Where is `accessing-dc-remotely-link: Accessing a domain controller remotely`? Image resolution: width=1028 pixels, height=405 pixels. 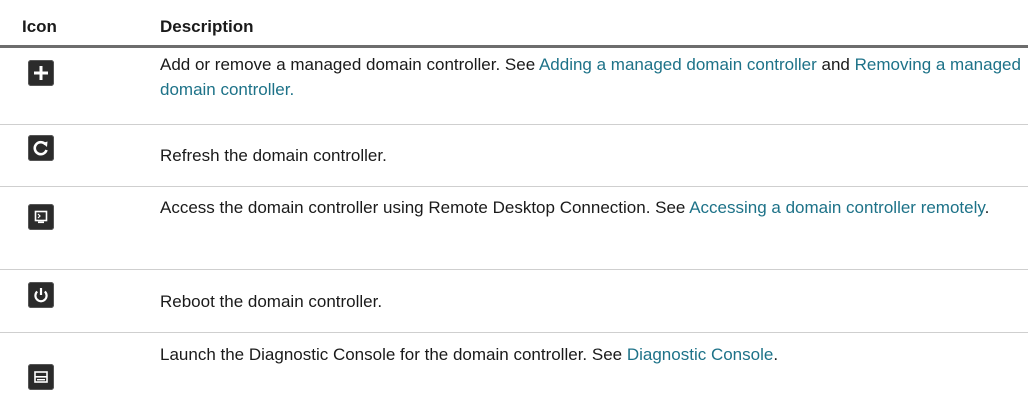
accessing-dc-remotely-link: Accessing a domain controller remotely is located at coordinates (836, 207).